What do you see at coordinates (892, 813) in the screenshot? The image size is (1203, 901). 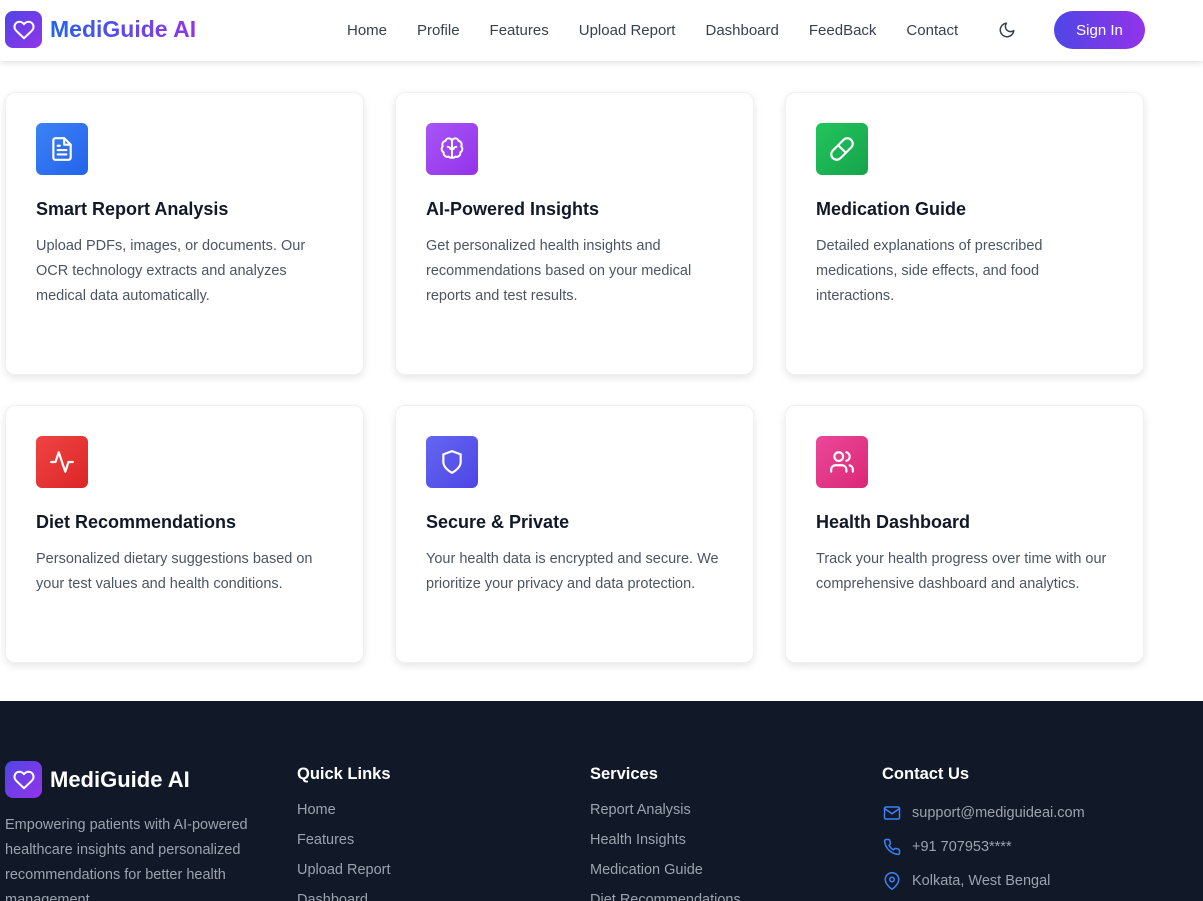 I see `mail-icon` at bounding box center [892, 813].